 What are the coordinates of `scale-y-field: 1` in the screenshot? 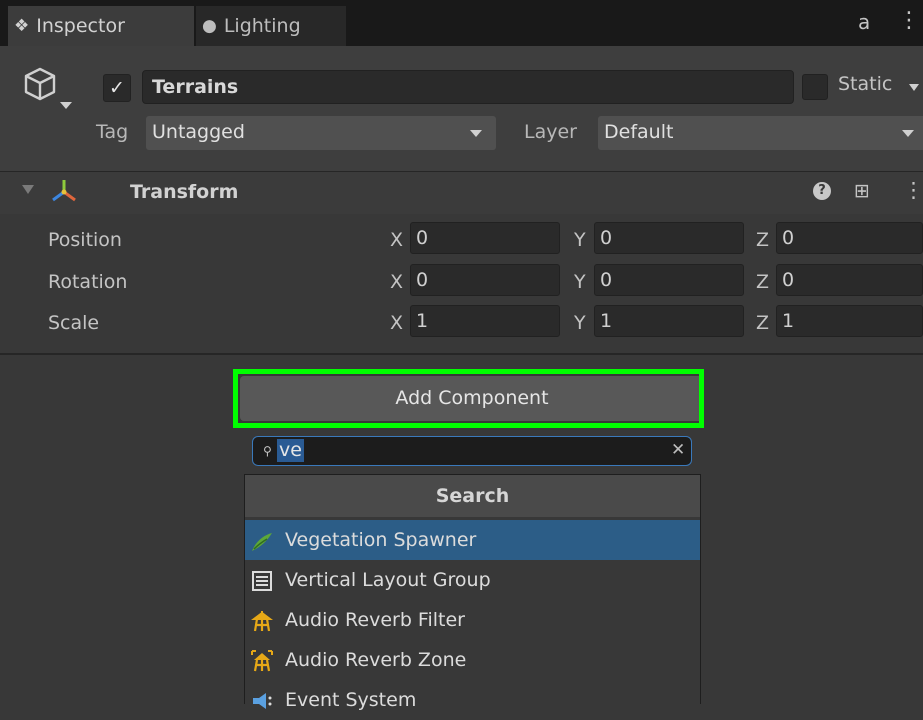 It's located at (669, 321).